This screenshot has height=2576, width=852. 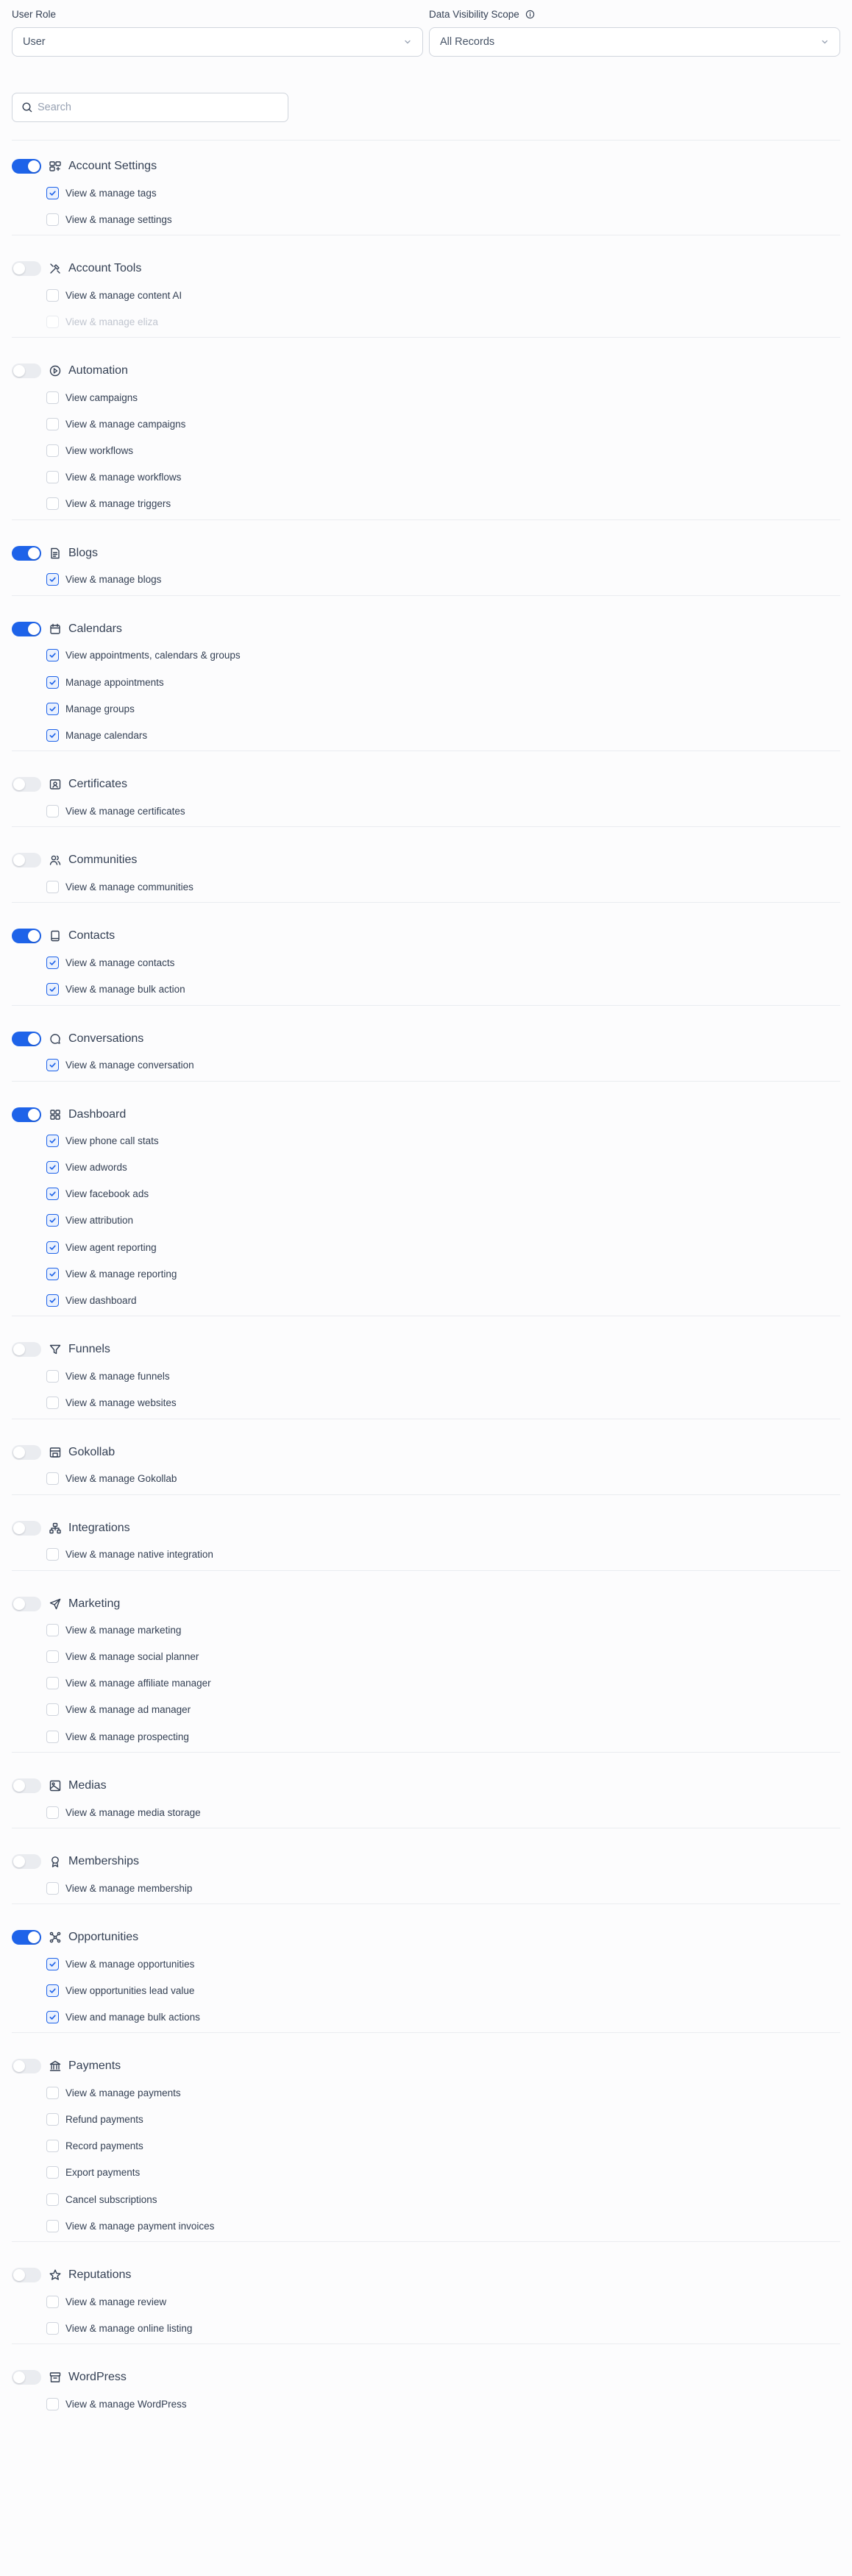 I want to click on permission-item: View & manage conversation, so click(x=120, y=1065).